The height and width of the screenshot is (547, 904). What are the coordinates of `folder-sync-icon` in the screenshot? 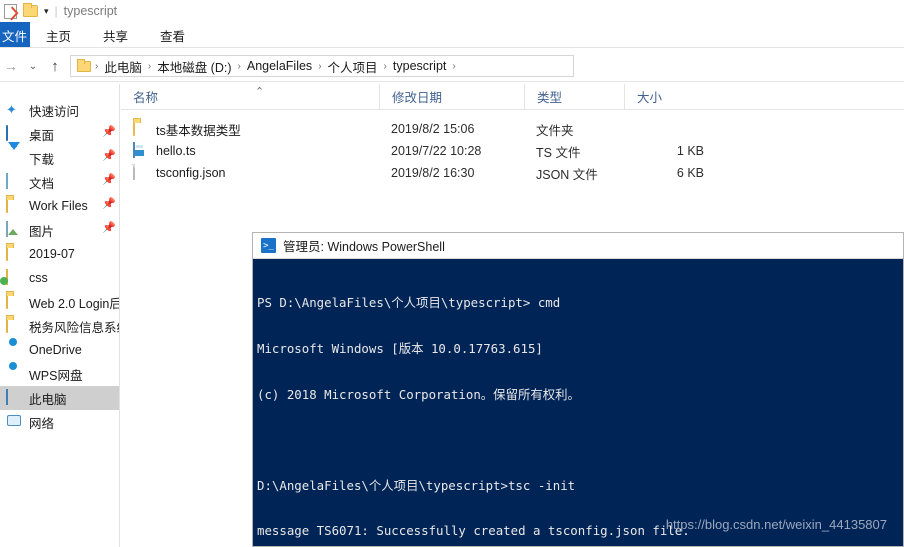 It's located at (15, 277).